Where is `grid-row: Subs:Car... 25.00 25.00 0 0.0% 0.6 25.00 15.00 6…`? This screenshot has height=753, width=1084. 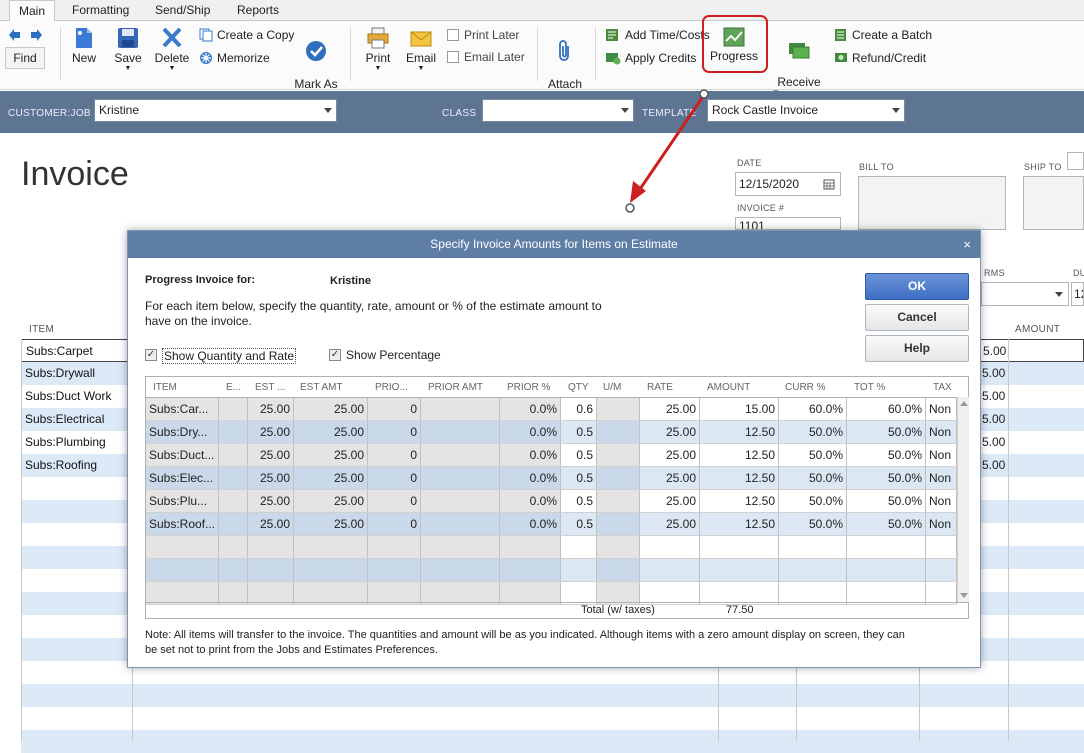 grid-row: Subs:Car... 25.00 25.00 0 0.0% 0.6 25.00 15.00 6… is located at coordinates (551, 409).